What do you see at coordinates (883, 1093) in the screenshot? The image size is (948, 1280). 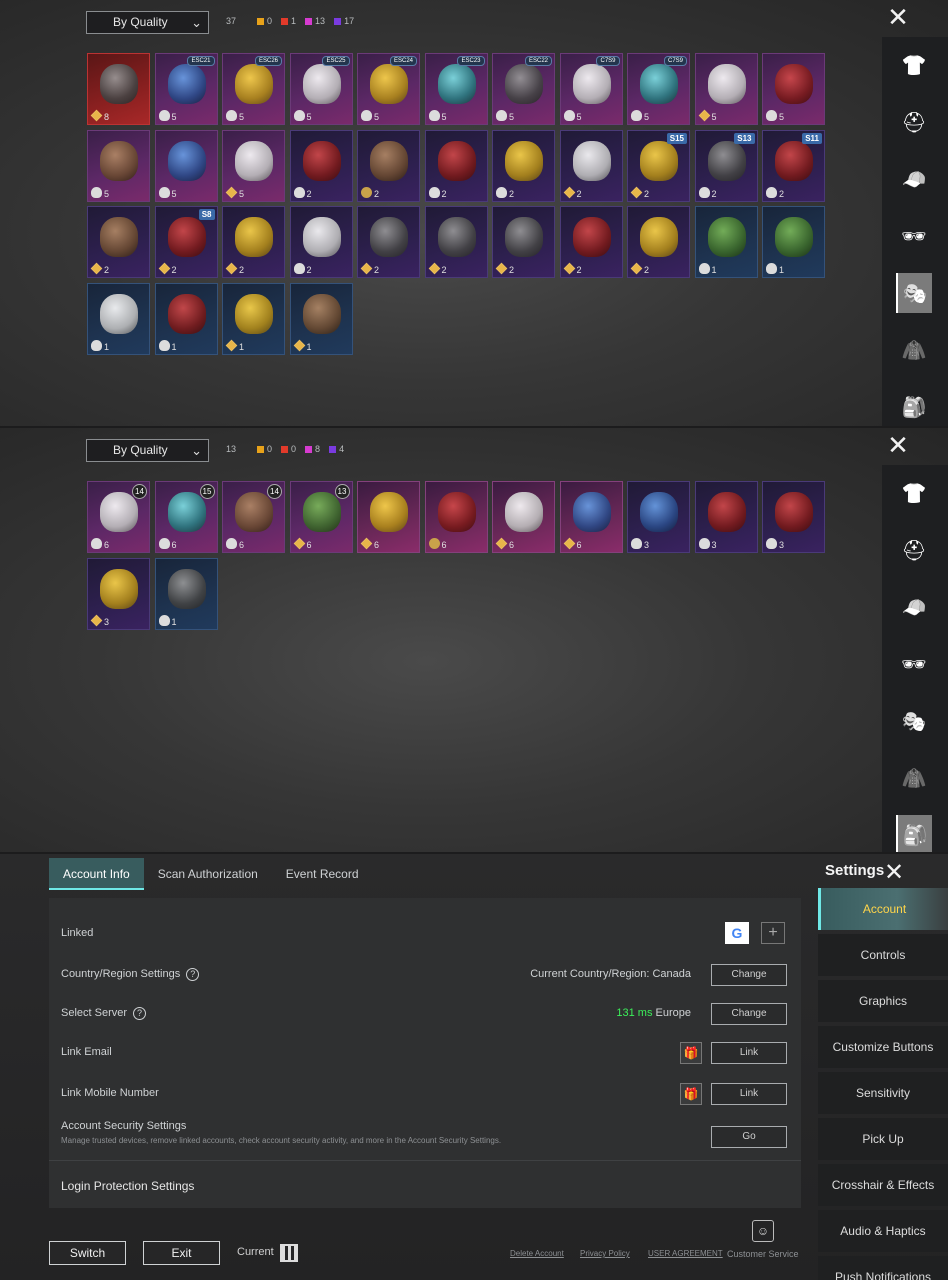 I see `settings-nav-sensitivity: Sensitivity` at bounding box center [883, 1093].